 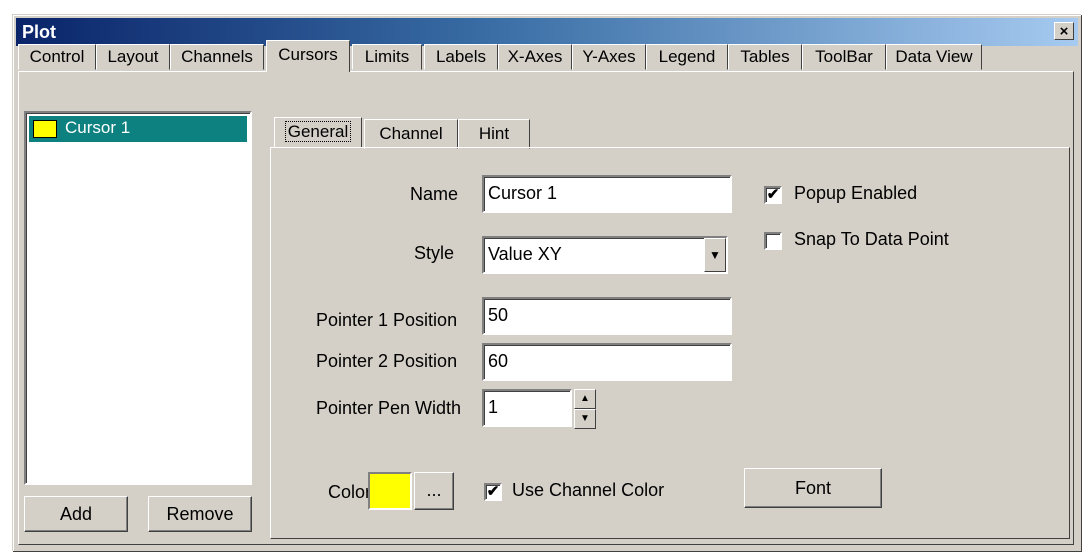 What do you see at coordinates (76, 514) in the screenshot?
I see `add-button: Add` at bounding box center [76, 514].